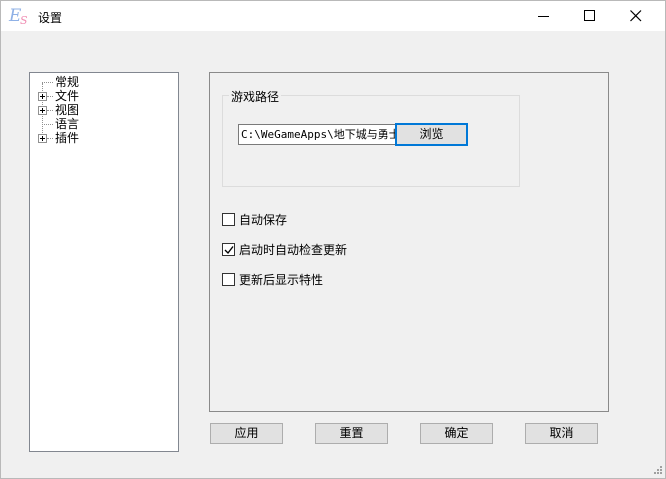 This screenshot has width=666, height=479. I want to click on close-button, so click(636, 16).